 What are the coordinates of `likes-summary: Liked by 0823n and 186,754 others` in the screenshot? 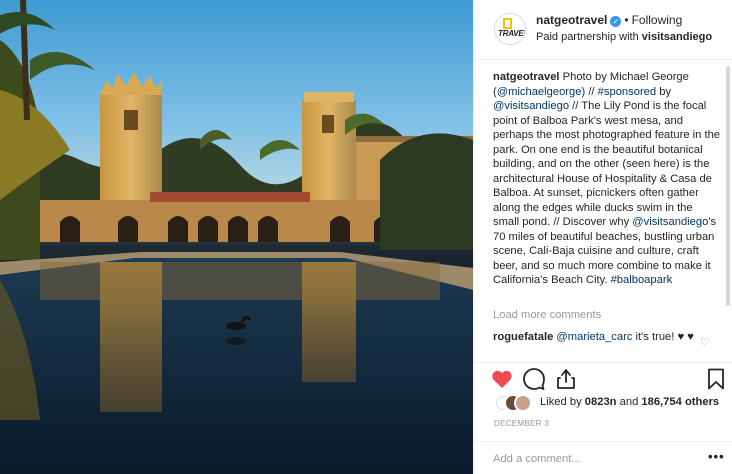 It's located at (611, 403).